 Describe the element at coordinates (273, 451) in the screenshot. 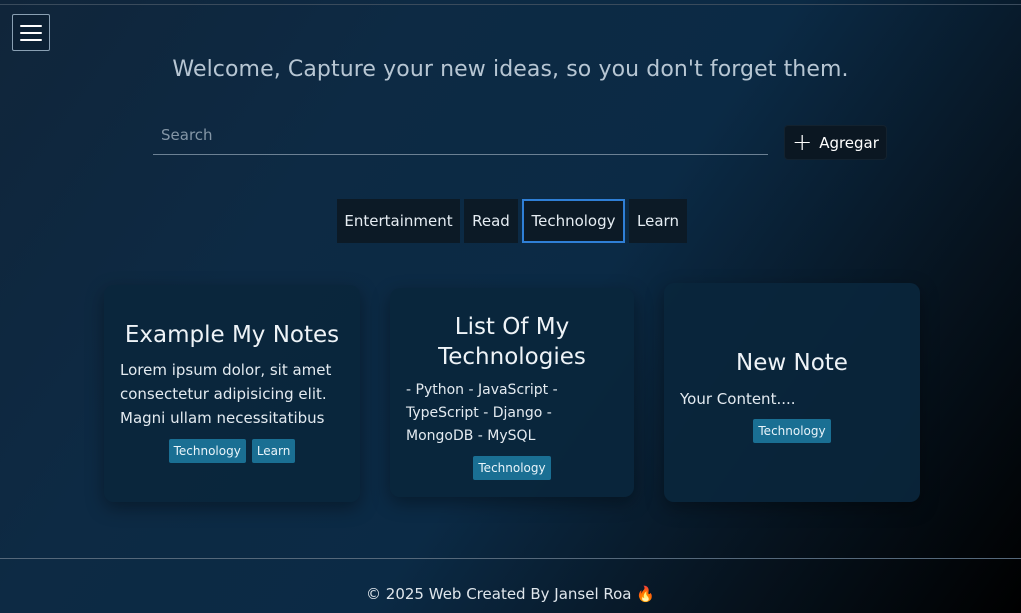

I see `tag-badge: Learn` at that location.